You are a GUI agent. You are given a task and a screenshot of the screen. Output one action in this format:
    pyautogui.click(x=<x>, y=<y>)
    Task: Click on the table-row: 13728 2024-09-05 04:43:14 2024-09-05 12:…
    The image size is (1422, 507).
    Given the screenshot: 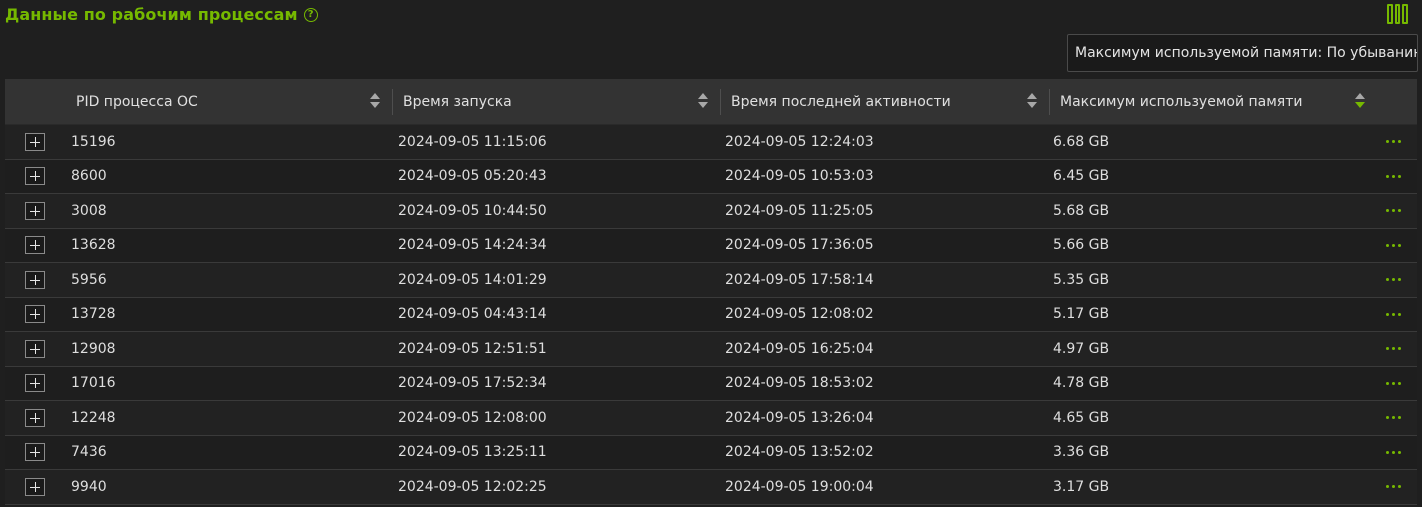 What is the action you would take?
    pyautogui.click(x=711, y=314)
    